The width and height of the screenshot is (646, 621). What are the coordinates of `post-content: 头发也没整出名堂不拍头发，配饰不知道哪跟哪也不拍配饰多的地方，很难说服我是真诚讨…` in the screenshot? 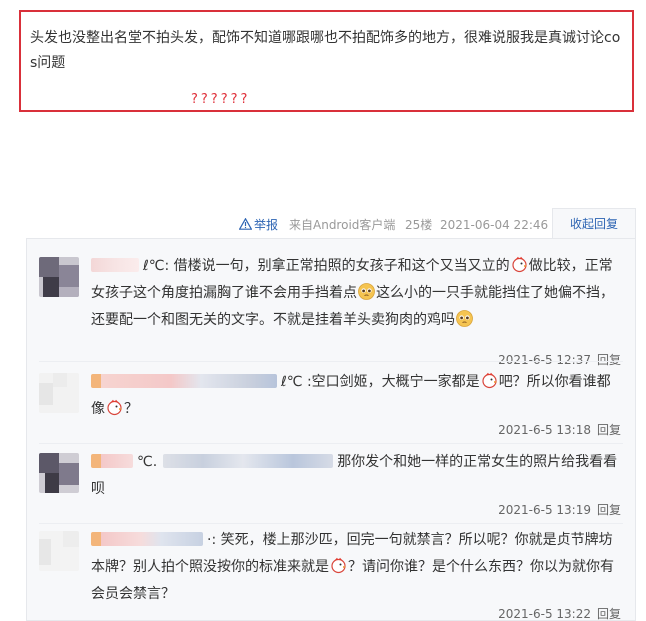 It's located at (325, 50).